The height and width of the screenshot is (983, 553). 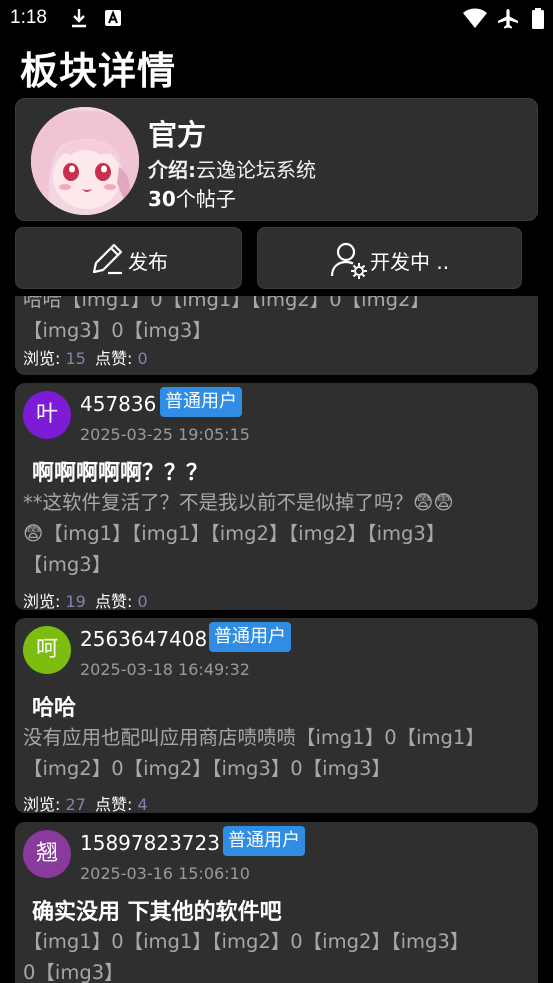 What do you see at coordinates (246, 941) in the screenshot?
I see `post-body-line: 【img1】0【img1】【img2】0【img2】【img3】` at bounding box center [246, 941].